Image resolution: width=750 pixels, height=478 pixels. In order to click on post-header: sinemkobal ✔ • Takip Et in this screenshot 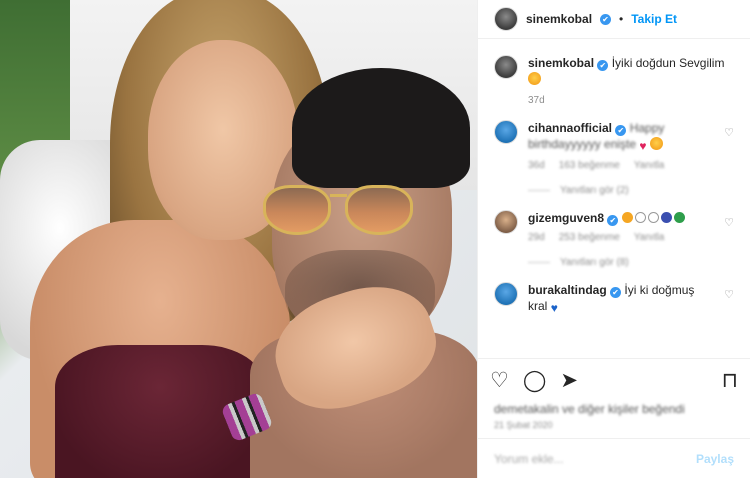, I will do `click(614, 19)`.